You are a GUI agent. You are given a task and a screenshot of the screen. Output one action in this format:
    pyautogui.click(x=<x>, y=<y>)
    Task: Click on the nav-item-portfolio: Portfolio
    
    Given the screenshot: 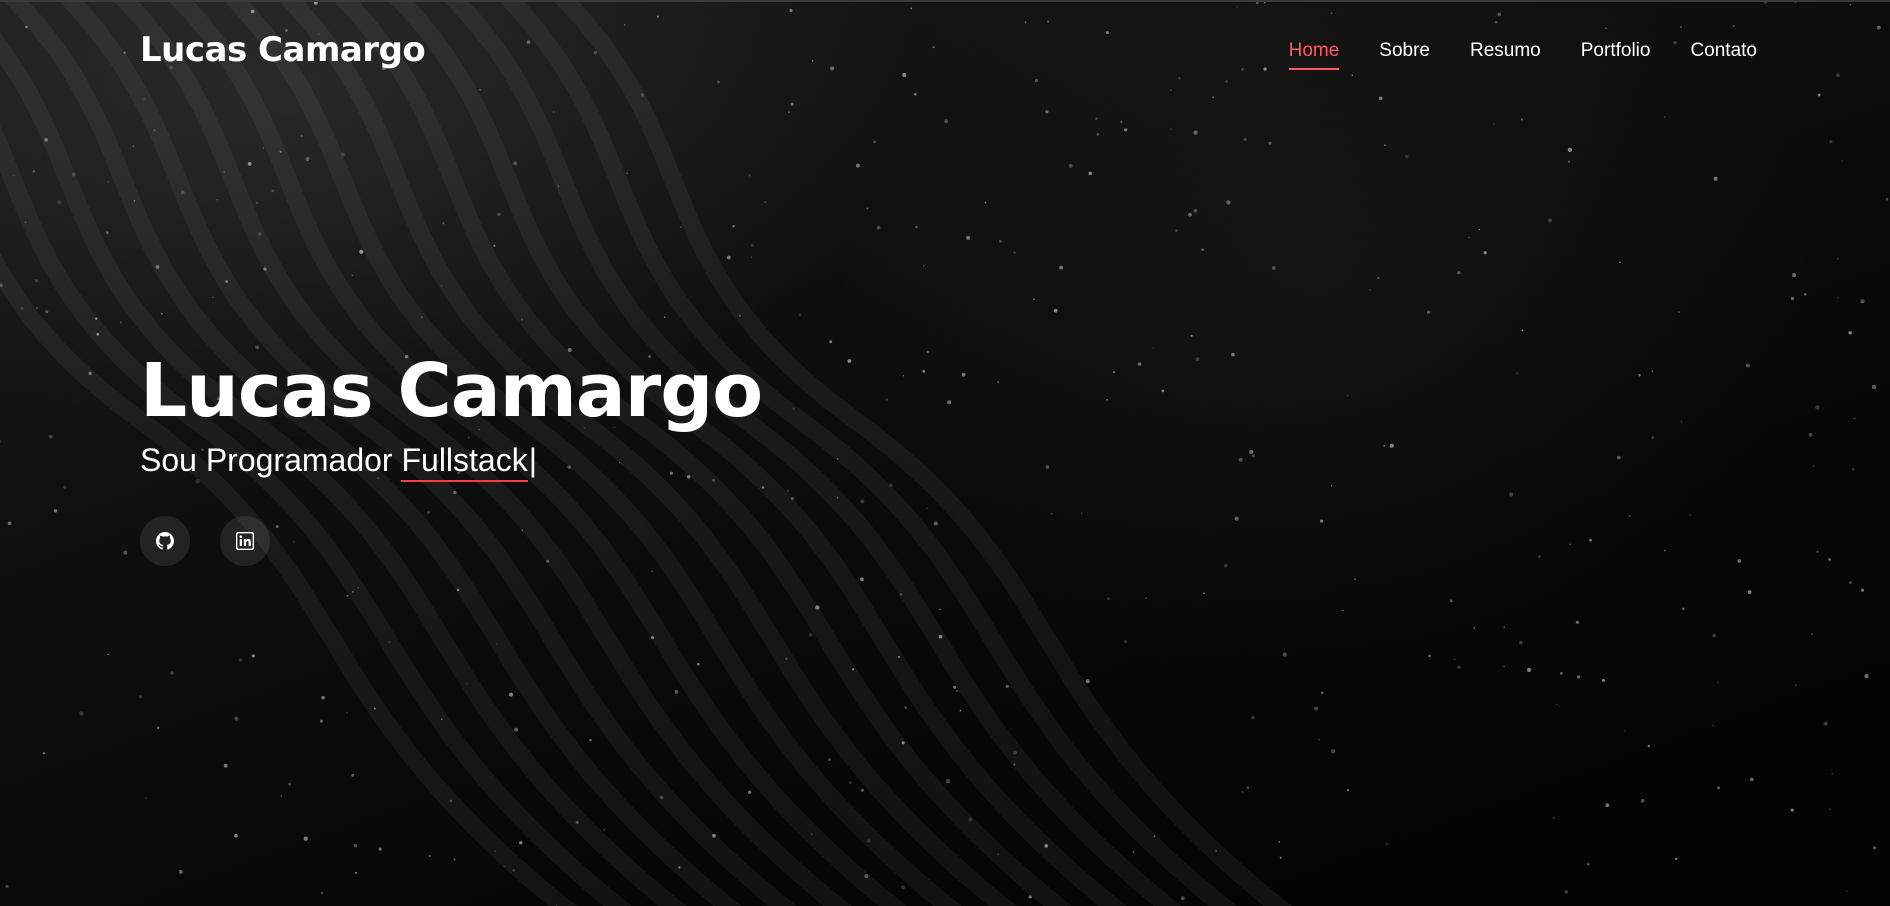 What is the action you would take?
    pyautogui.click(x=1616, y=55)
    